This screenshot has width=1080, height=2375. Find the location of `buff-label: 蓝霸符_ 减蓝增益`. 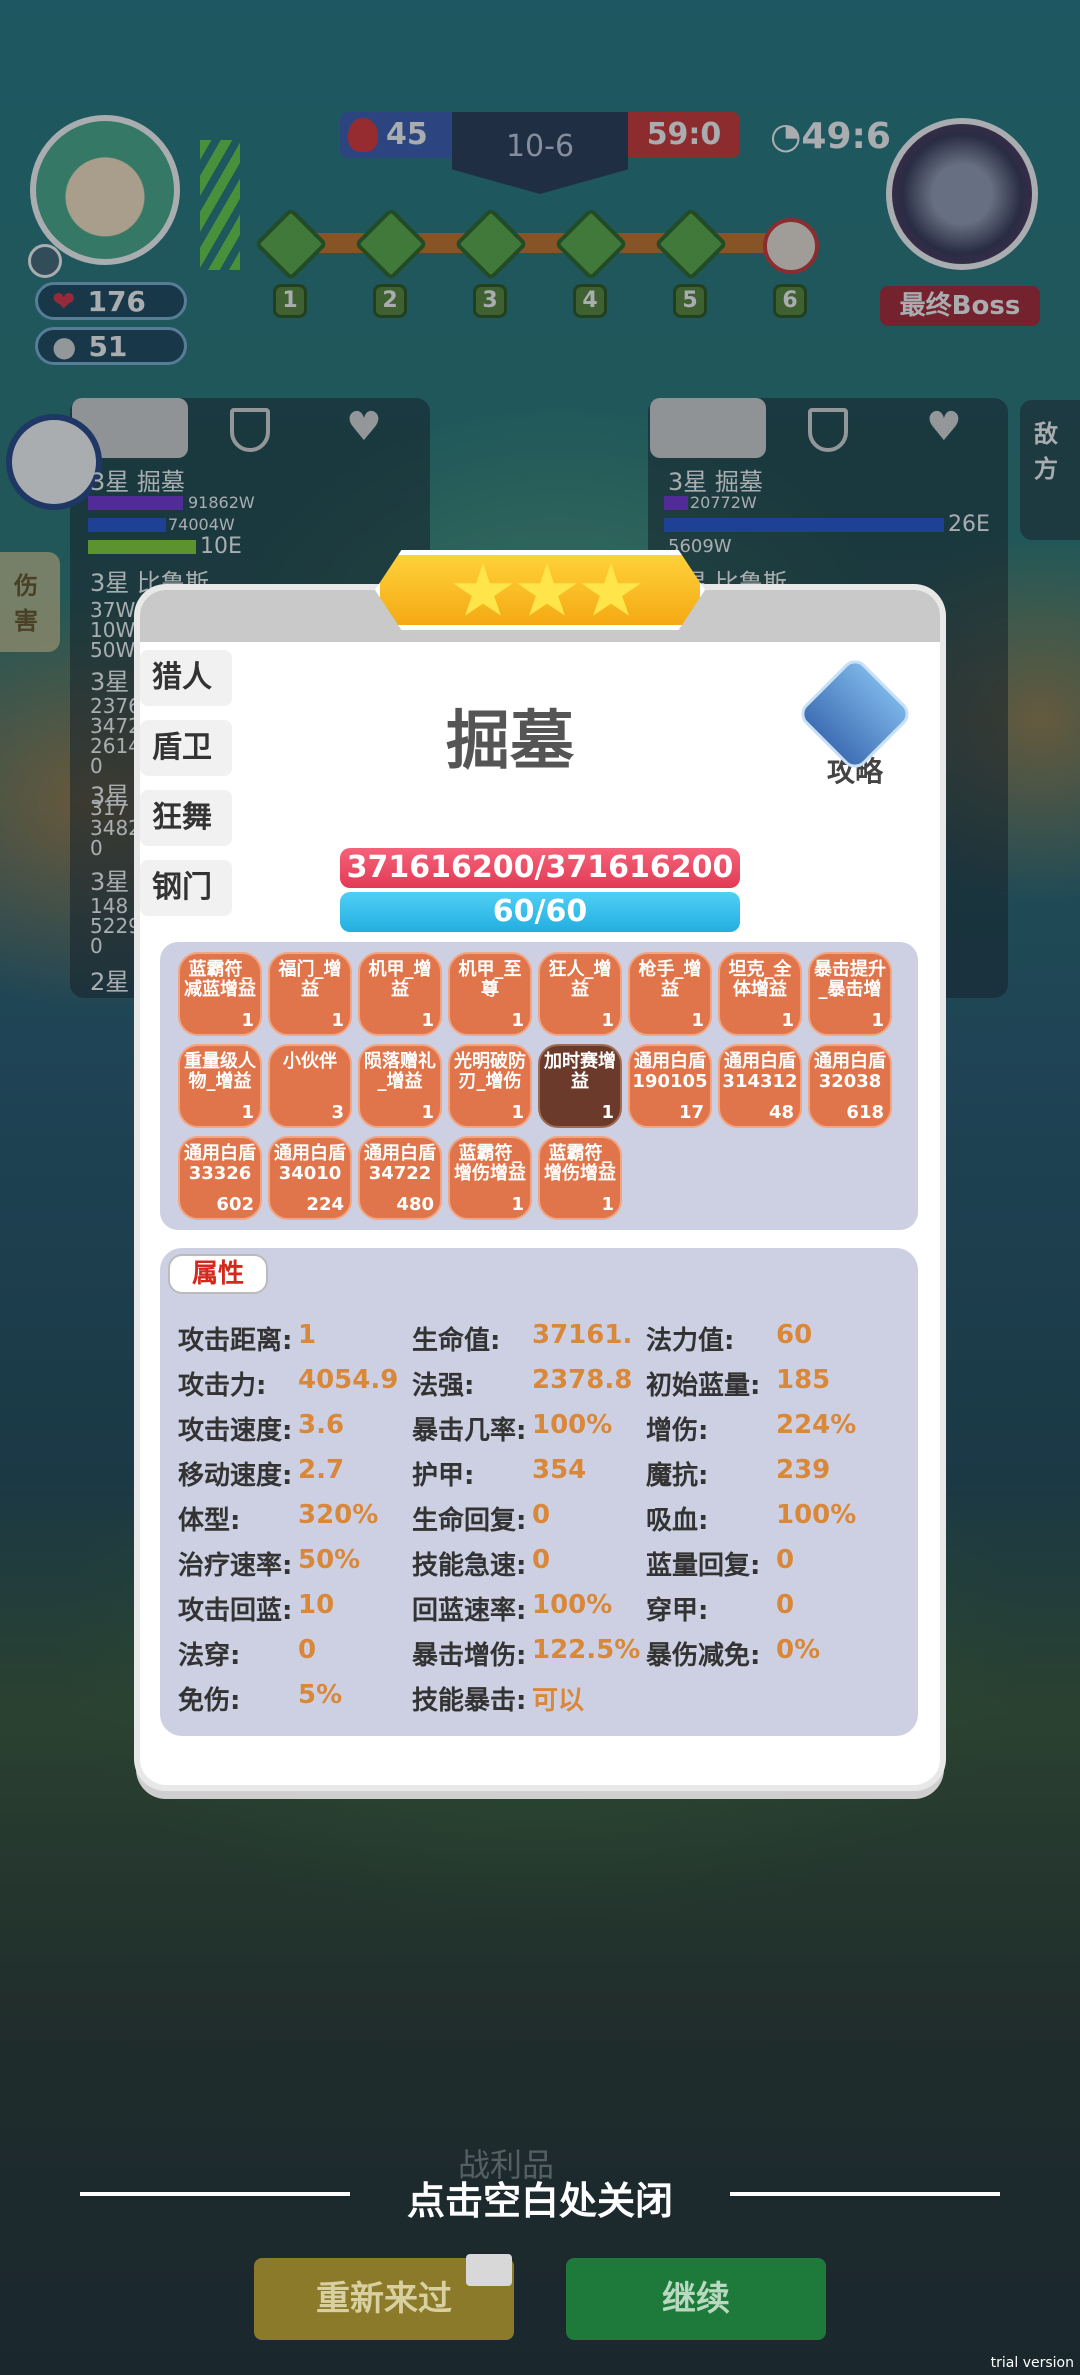

buff-label: 蓝霸符_ 减蓝增益 is located at coordinates (220, 979).